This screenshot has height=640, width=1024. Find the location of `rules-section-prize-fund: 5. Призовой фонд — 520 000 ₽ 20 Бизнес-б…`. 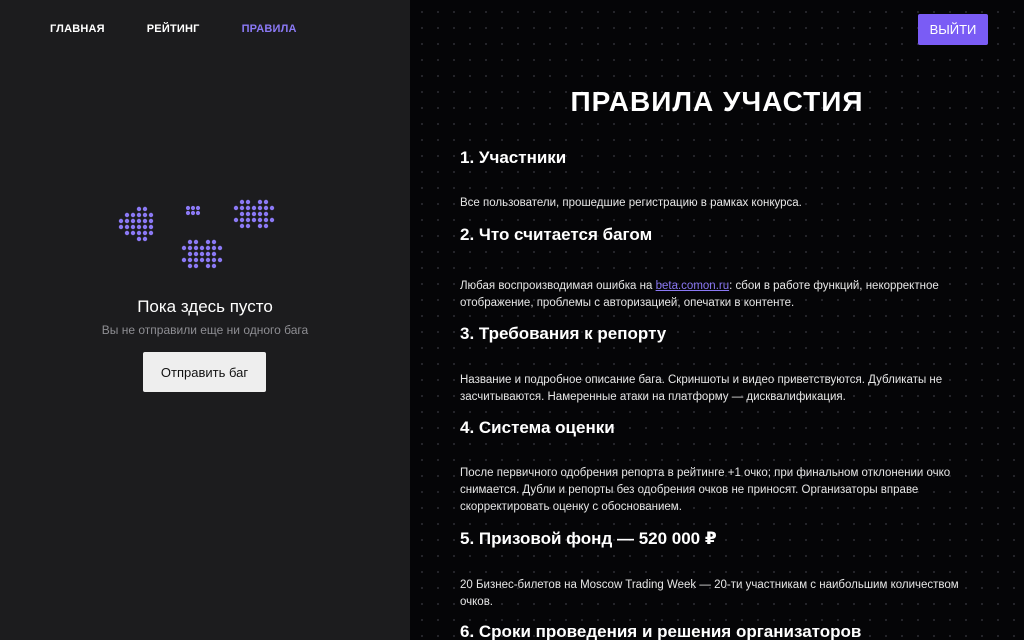

rules-section-prize-fund: 5. Призовой фонд — 520 000 ₽ 20 Бизнес-б… is located at coordinates (710, 570).